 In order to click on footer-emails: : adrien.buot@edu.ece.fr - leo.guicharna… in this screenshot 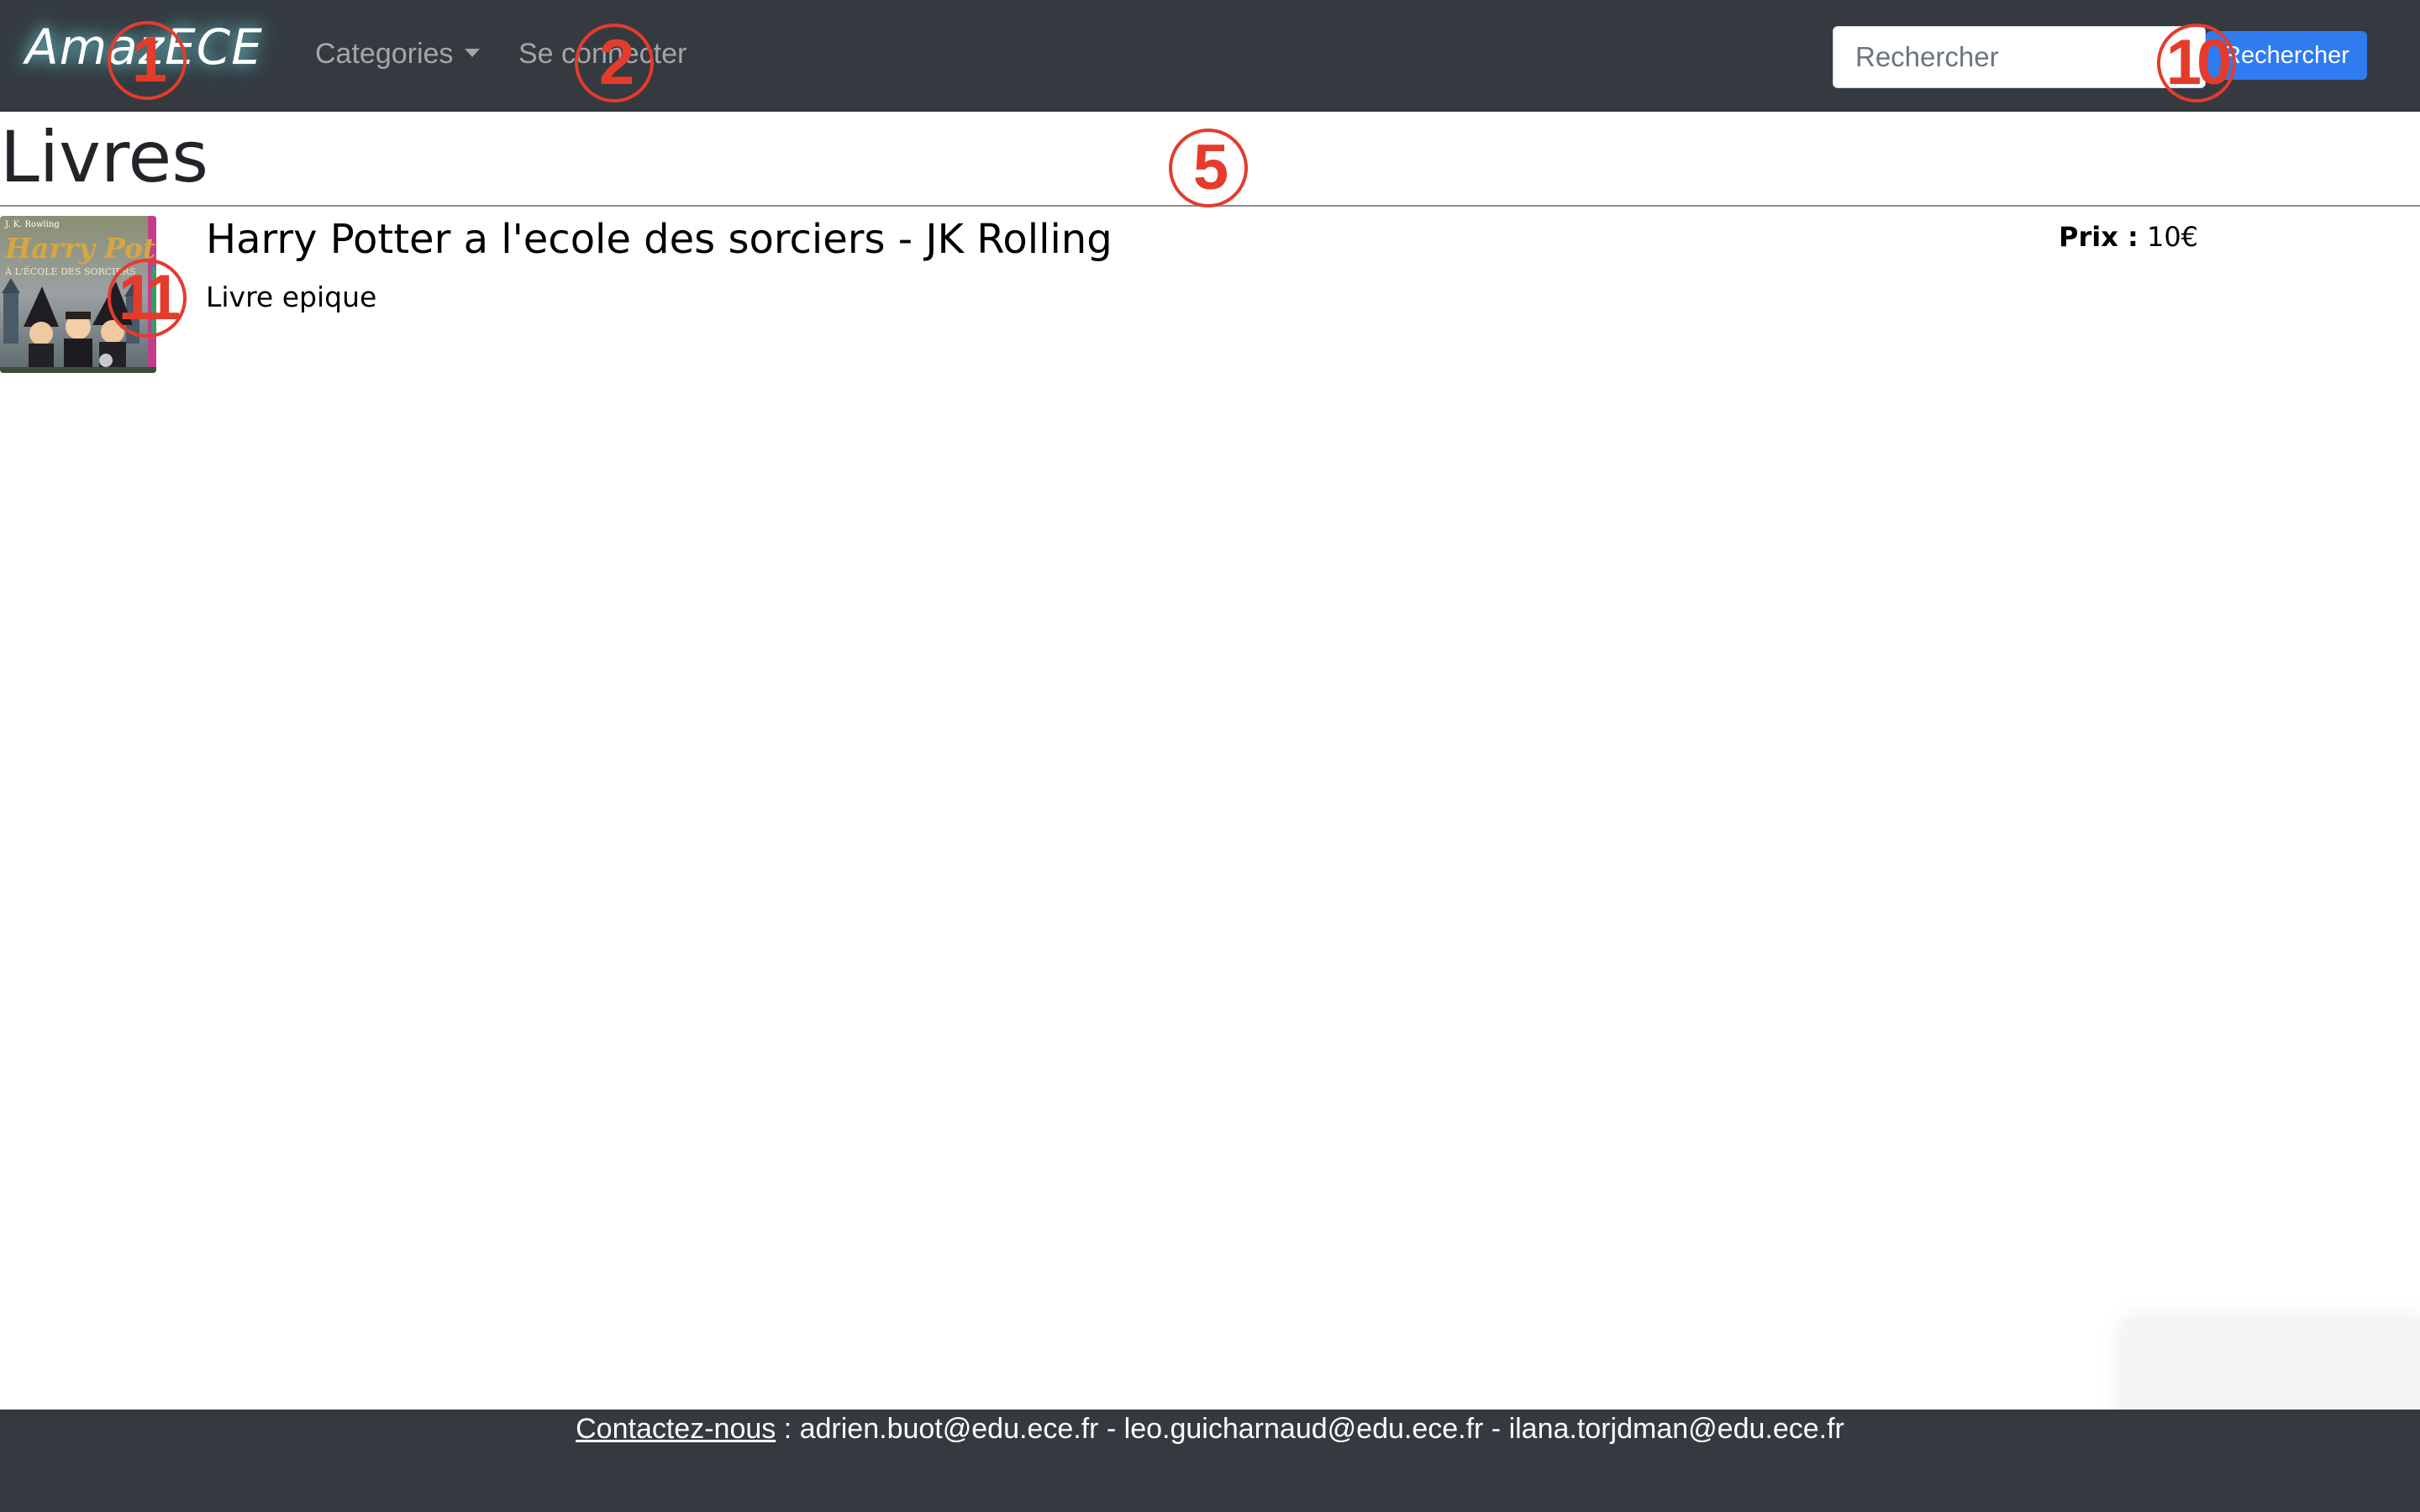, I will do `click(1310, 1429)`.